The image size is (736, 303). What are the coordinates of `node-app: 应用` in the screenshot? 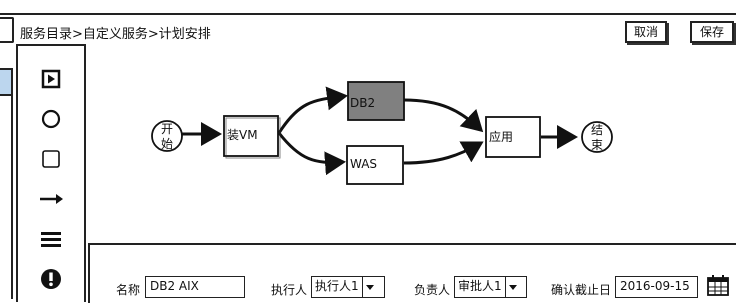 It's located at (513, 137).